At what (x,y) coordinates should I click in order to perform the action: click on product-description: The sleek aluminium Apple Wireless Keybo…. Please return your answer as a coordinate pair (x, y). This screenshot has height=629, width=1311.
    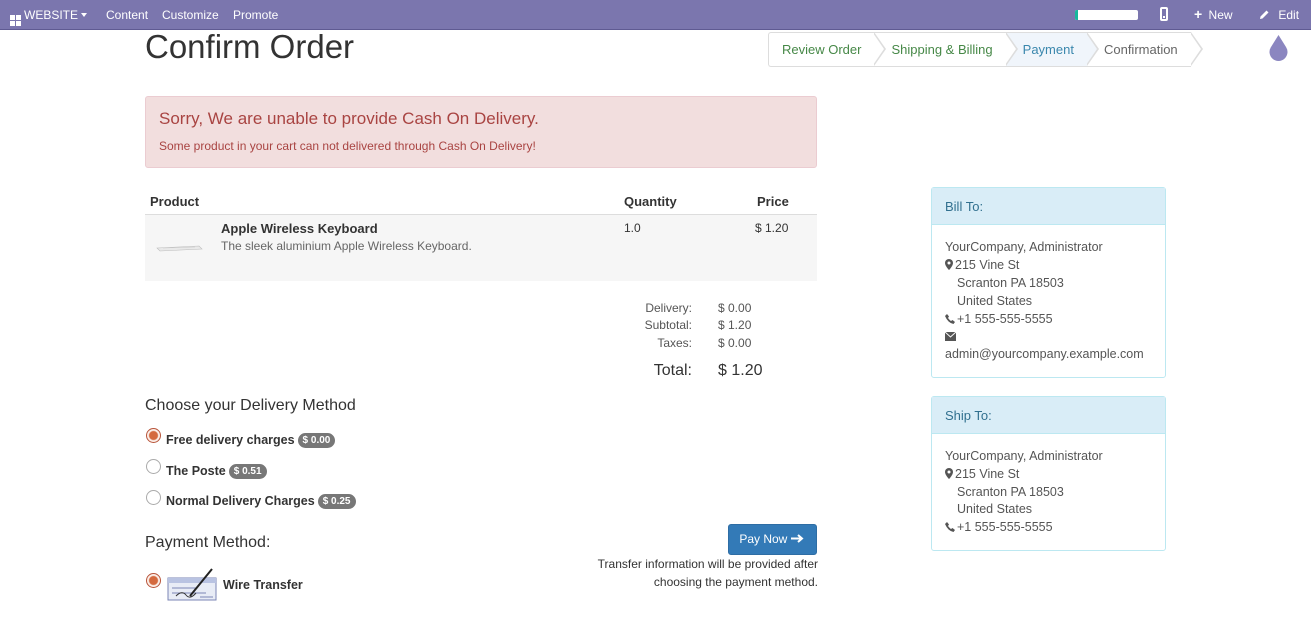
    Looking at the image, I should click on (346, 246).